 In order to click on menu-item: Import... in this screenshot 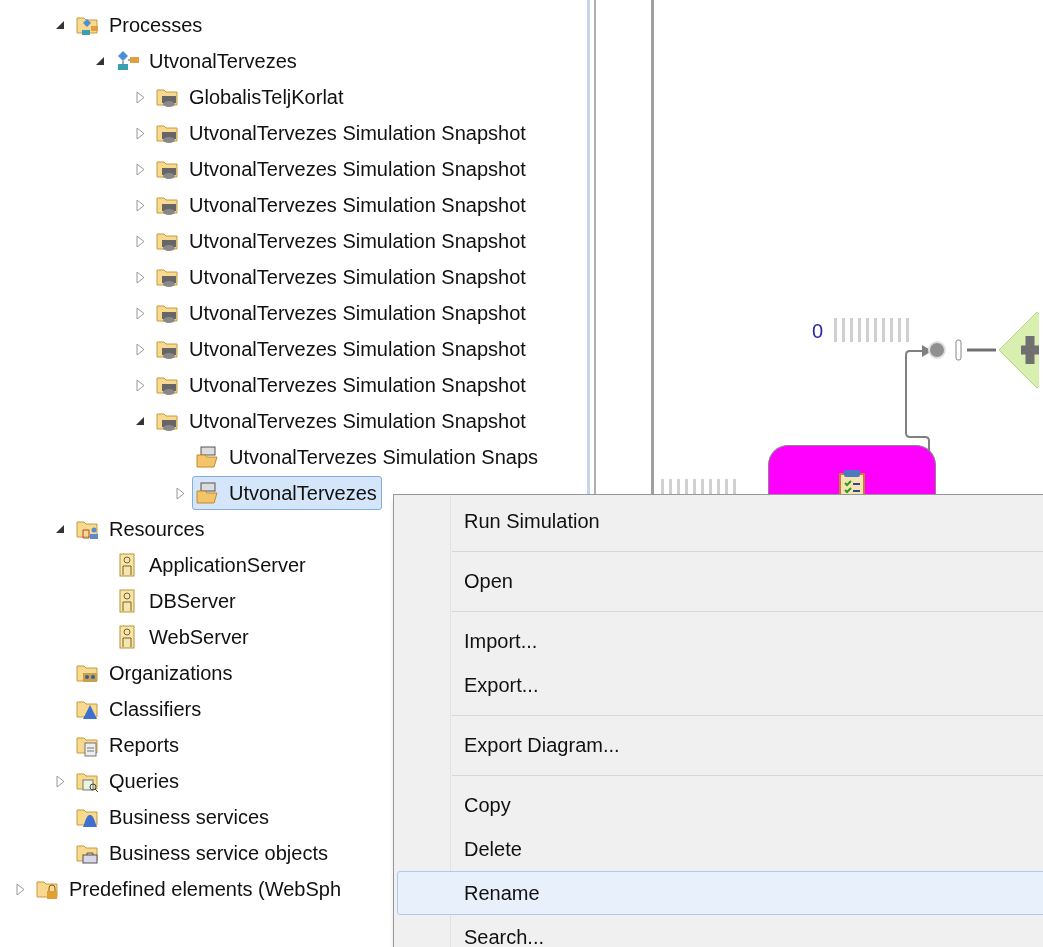, I will do `click(720, 641)`.